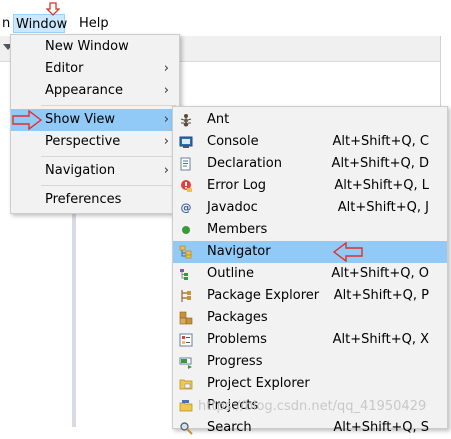  Describe the element at coordinates (380, 339) in the screenshot. I see `menu-item-shortcut: Alt+Shift+Q, X` at that location.